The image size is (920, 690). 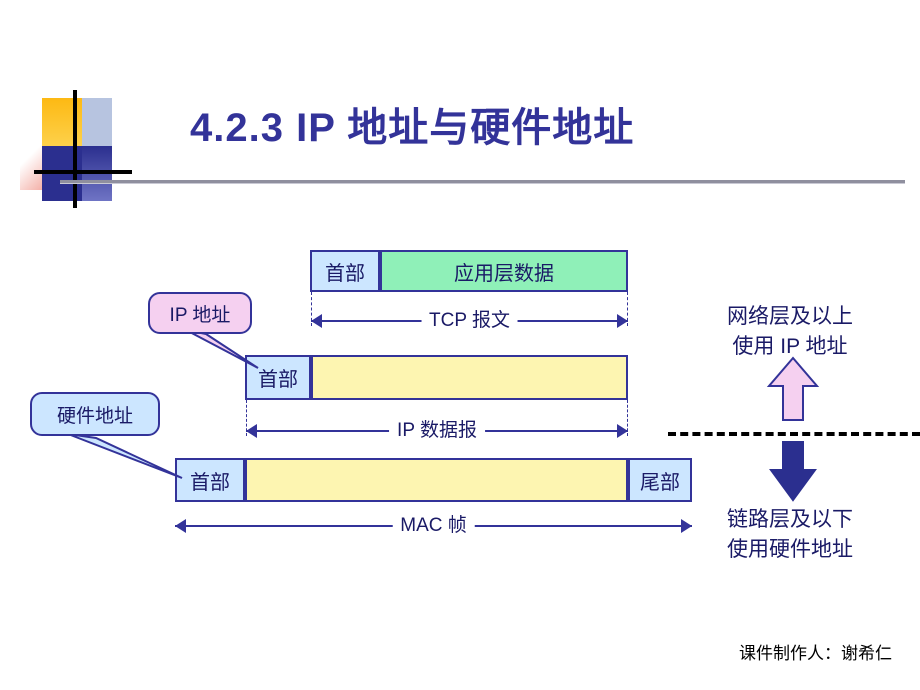 I want to click on deco-cross-horizontal, so click(x=83, y=172).